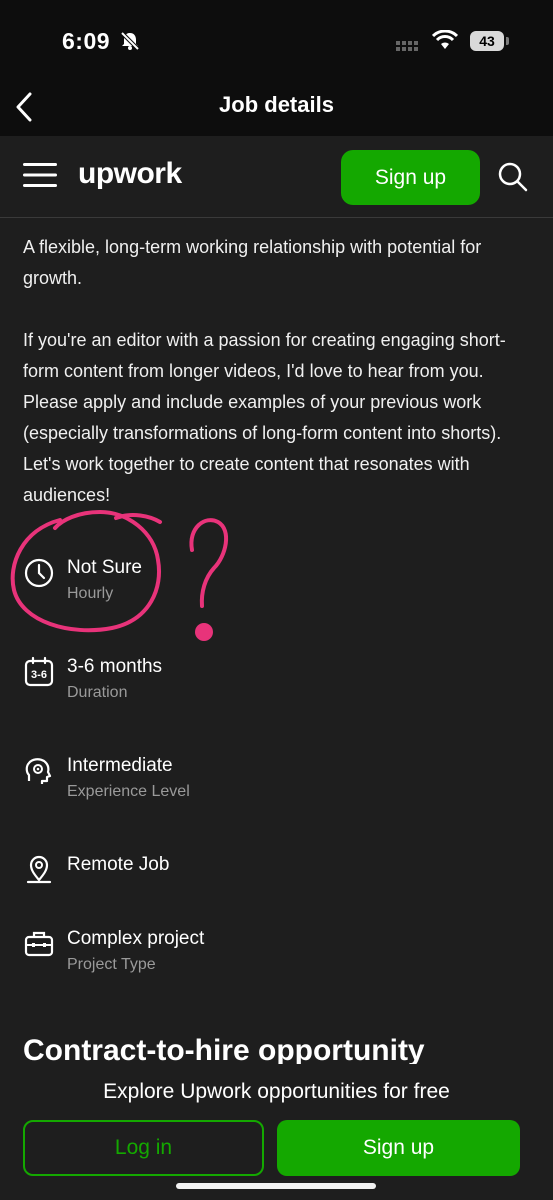 Image resolution: width=553 pixels, height=1200 pixels. Describe the element at coordinates (224, 1050) in the screenshot. I see `section-heading-contract-to-hire: Contract-to-hire opportunity` at that location.